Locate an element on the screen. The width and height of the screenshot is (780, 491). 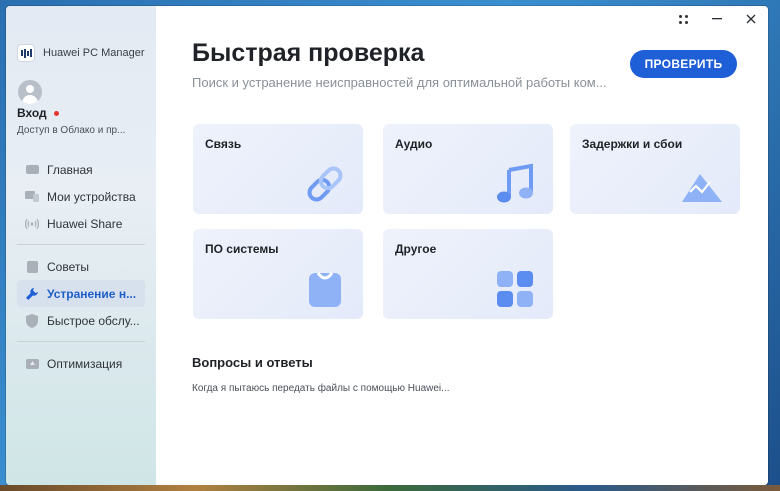
sidebar-item-home: Главная is located at coordinates (81, 169).